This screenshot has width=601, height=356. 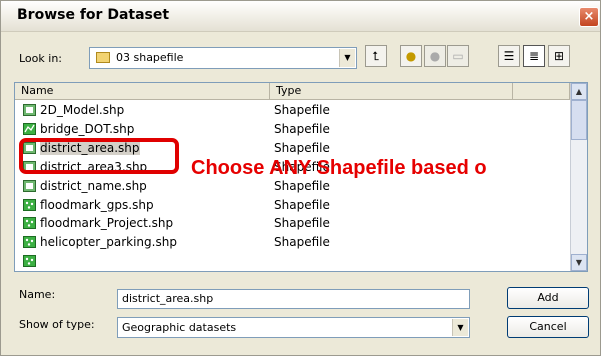 I want to click on close-button: ×, so click(x=589, y=17).